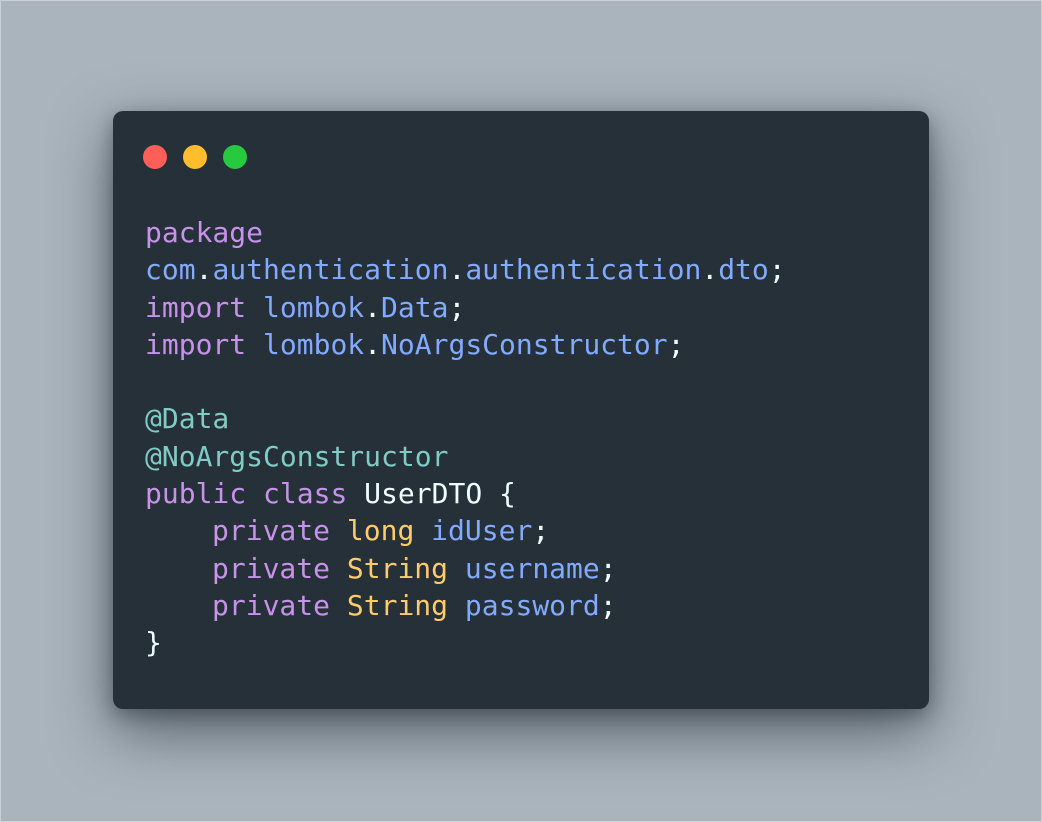  I want to click on annotation: @NoArgsConstructor, so click(297, 456).